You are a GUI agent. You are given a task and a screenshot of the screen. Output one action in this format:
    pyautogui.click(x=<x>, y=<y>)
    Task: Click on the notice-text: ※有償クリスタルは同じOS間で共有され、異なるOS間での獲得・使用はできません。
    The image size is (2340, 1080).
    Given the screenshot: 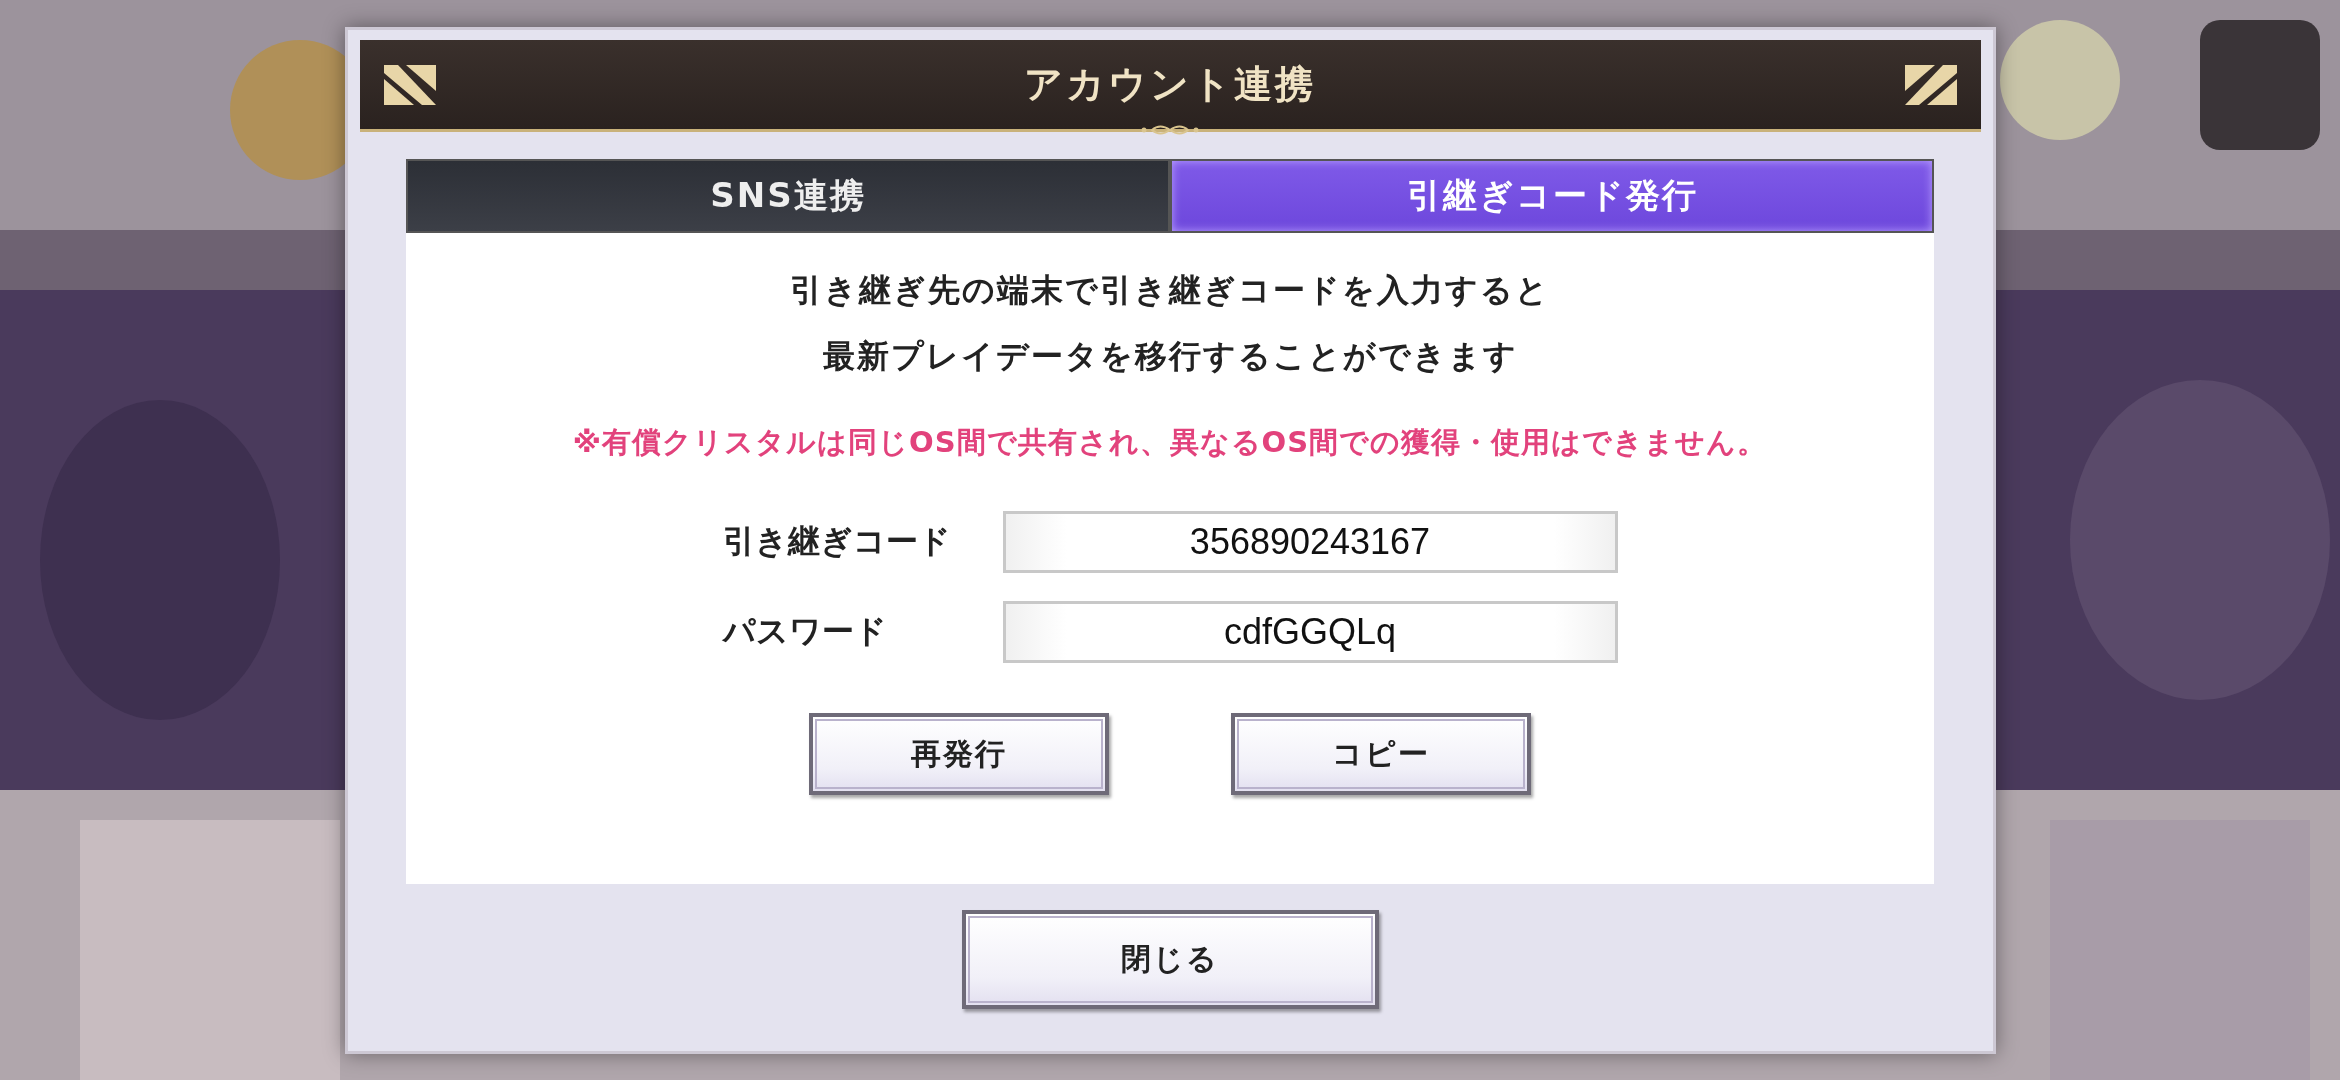 What is the action you would take?
    pyautogui.click(x=1170, y=442)
    